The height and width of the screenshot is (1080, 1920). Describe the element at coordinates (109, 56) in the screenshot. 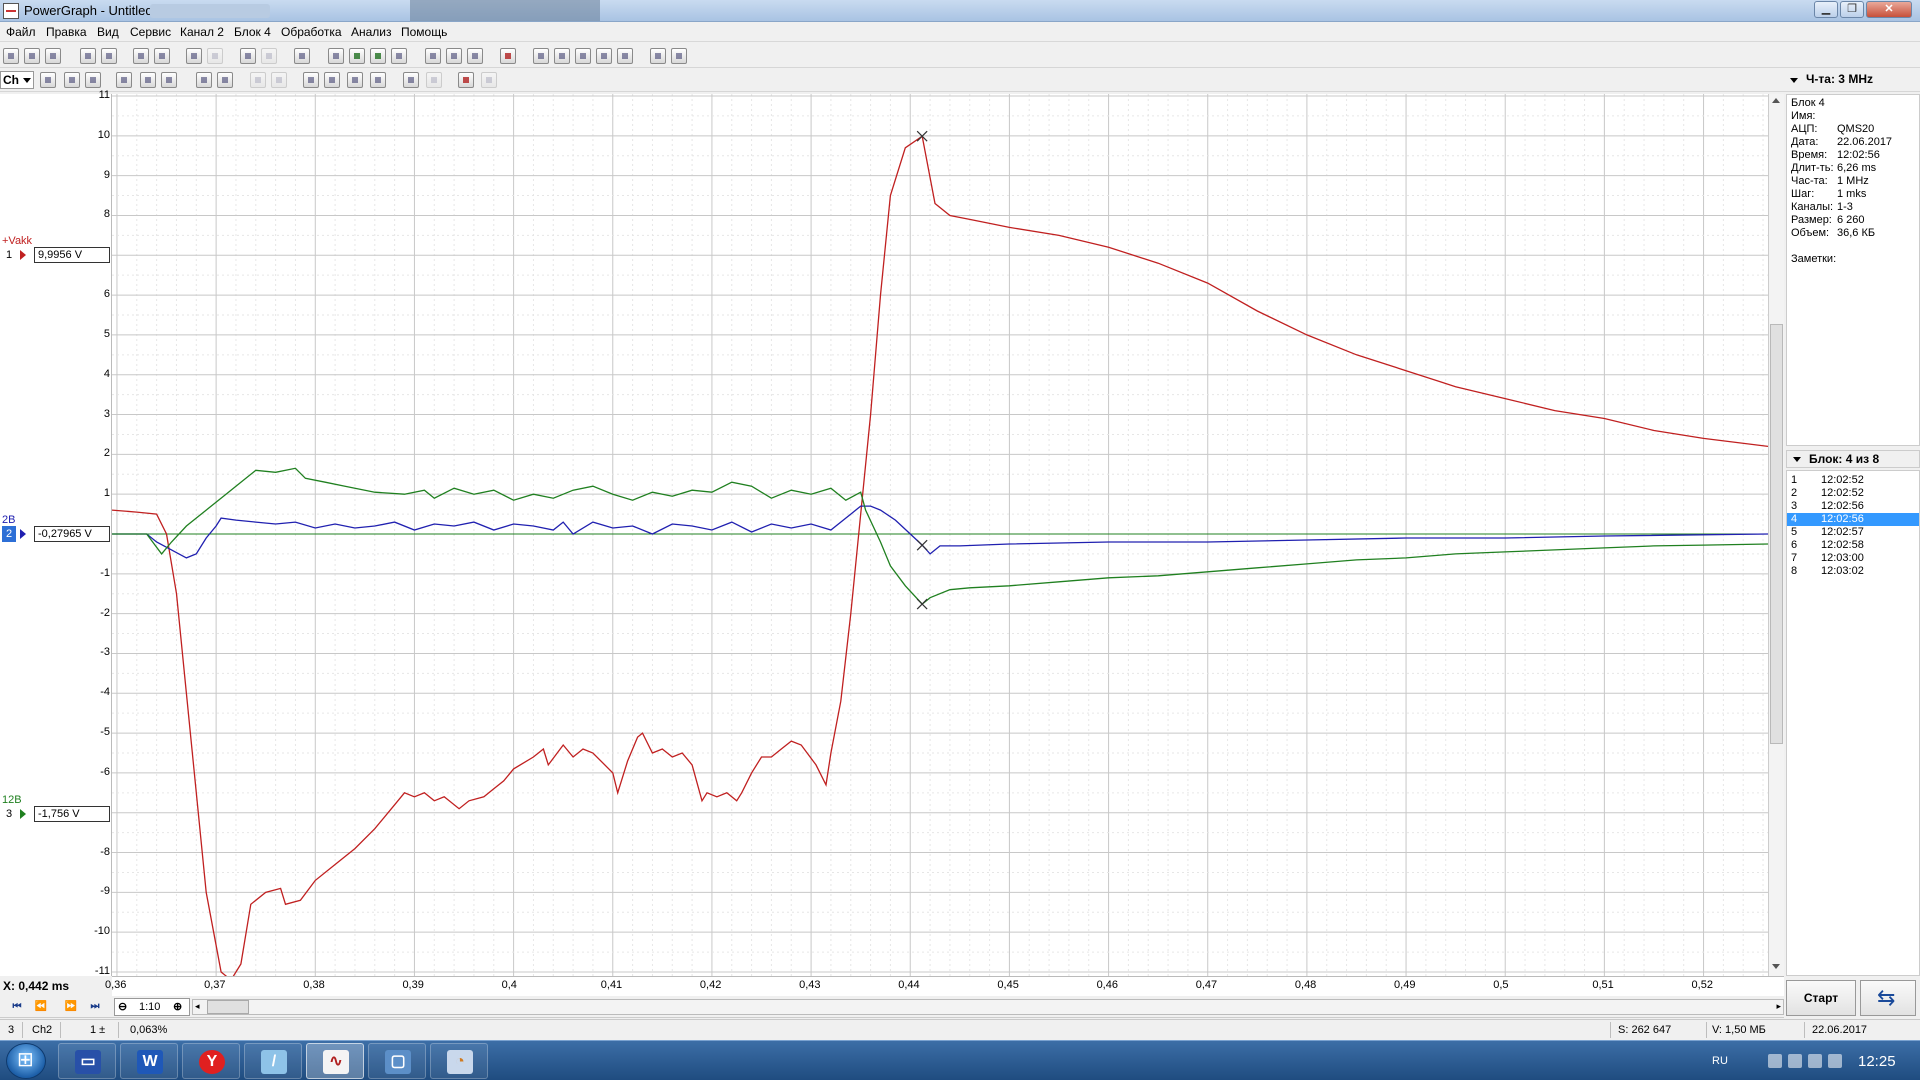

I see `save-all-icon` at that location.